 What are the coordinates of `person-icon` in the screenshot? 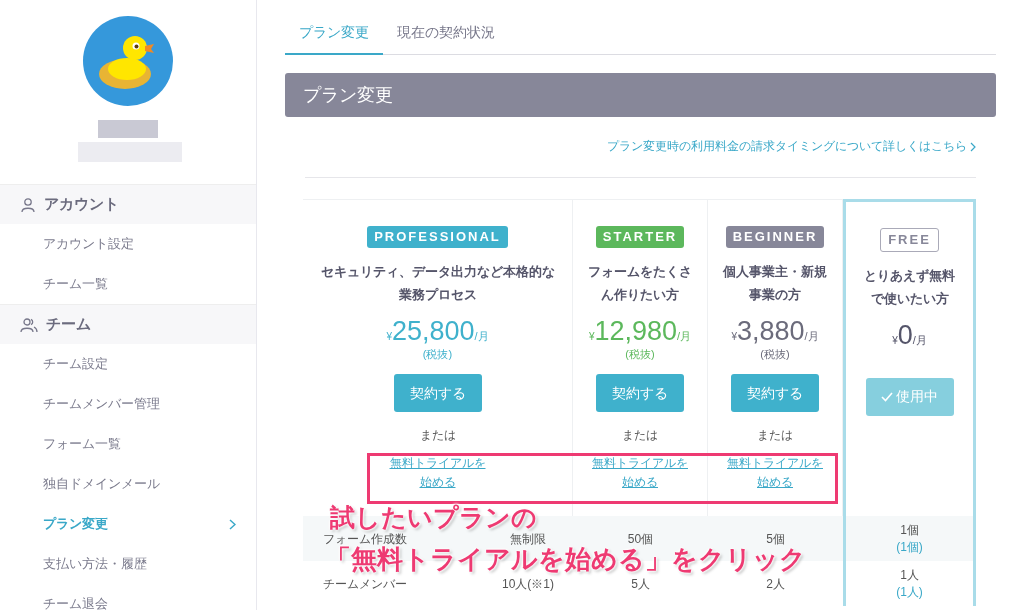 It's located at (28, 204).